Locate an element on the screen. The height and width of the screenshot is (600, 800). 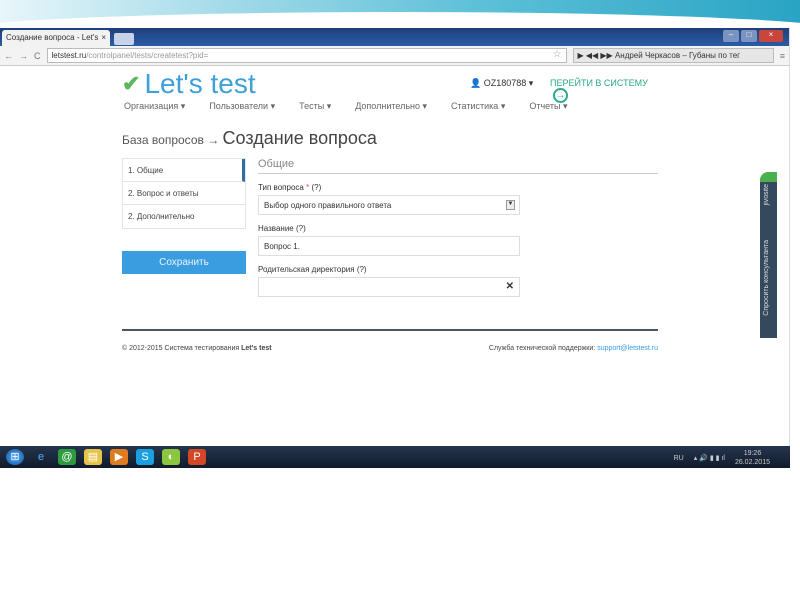
music-player-extension: ▶ ◀◀ ▶▶ Андрей Черкасов – Губаны по тег is located at coordinates (673, 55).